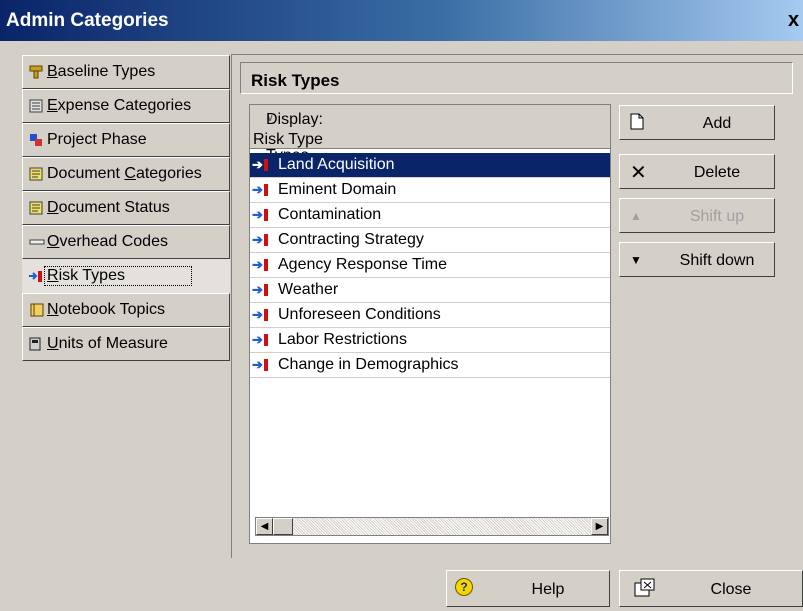  I want to click on sidebar-item-baseline-types: Baseline Types, so click(126, 72).